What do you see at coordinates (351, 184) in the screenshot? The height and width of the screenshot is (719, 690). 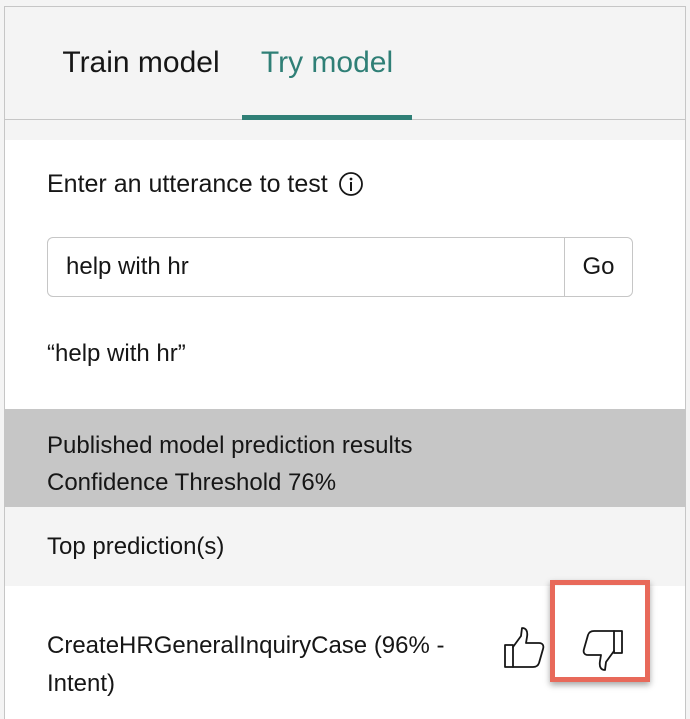 I see `info-icon` at bounding box center [351, 184].